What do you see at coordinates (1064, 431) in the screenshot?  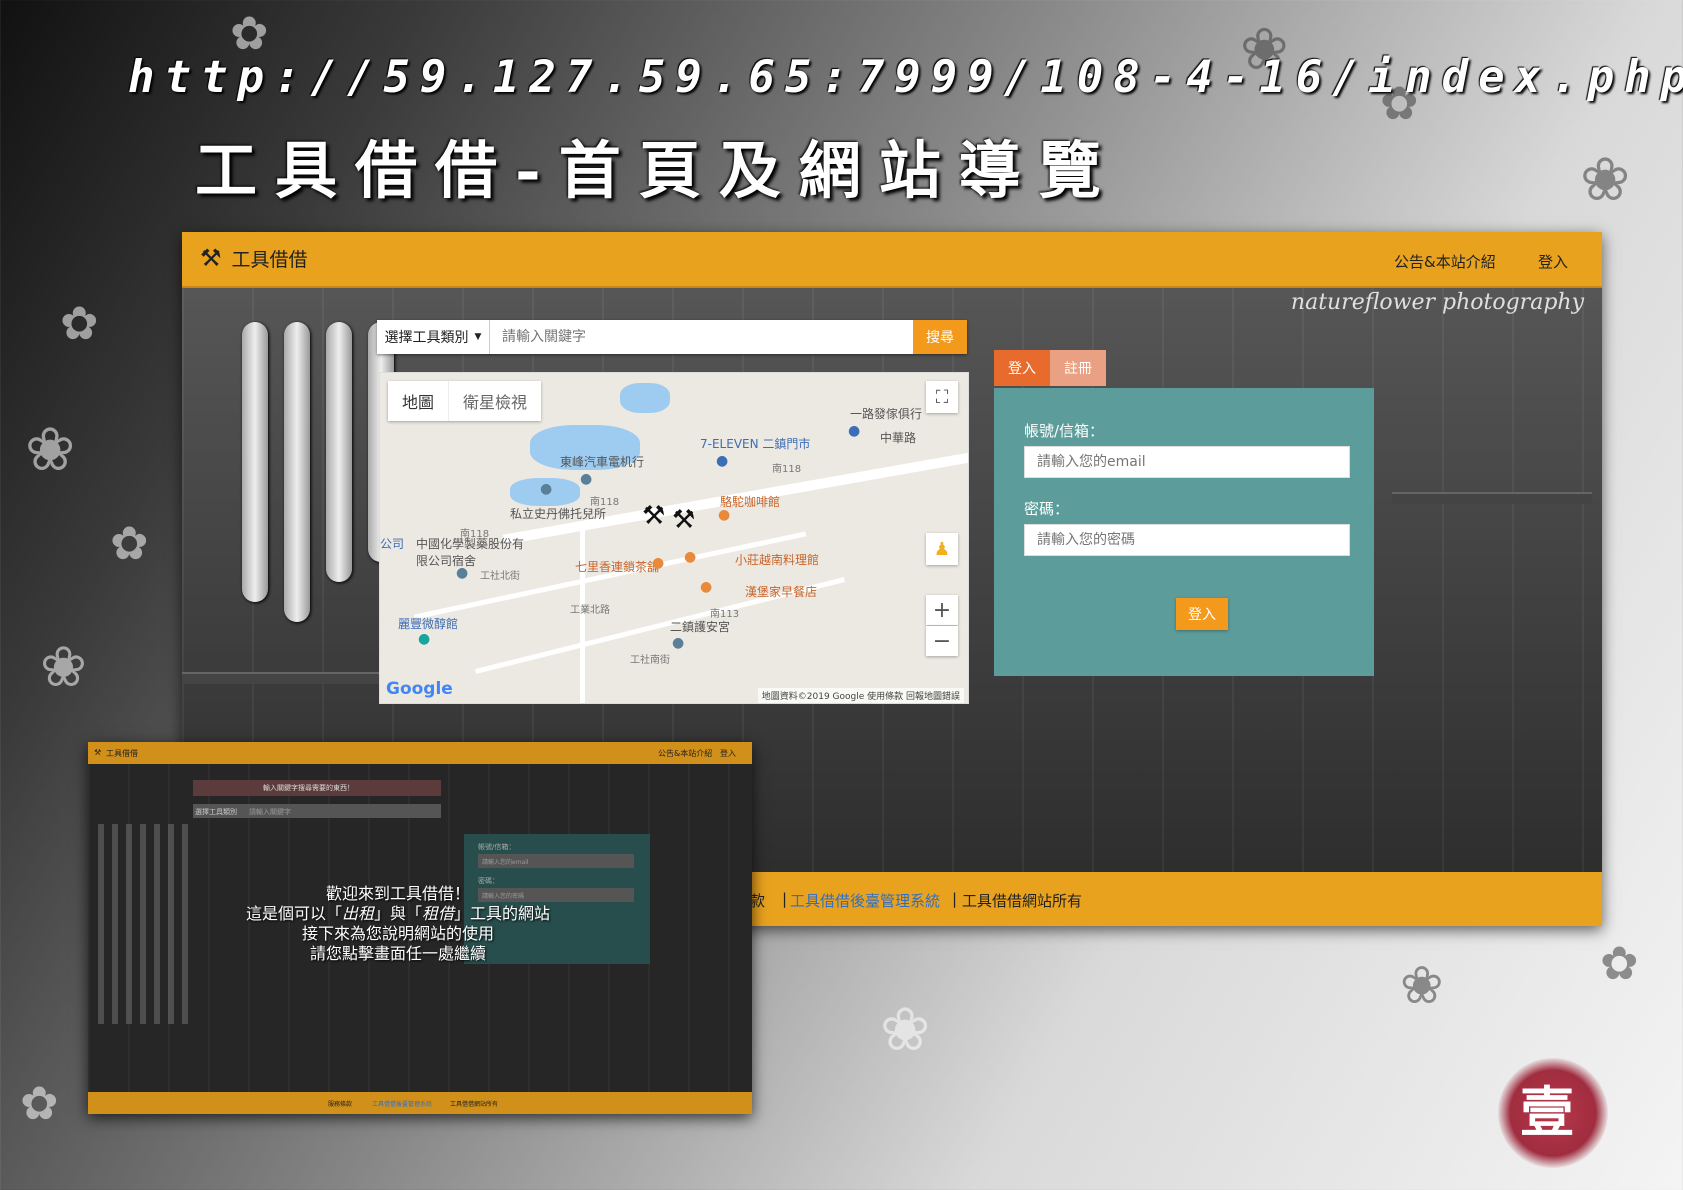 I see `account-label: 帳號/信箱：` at bounding box center [1064, 431].